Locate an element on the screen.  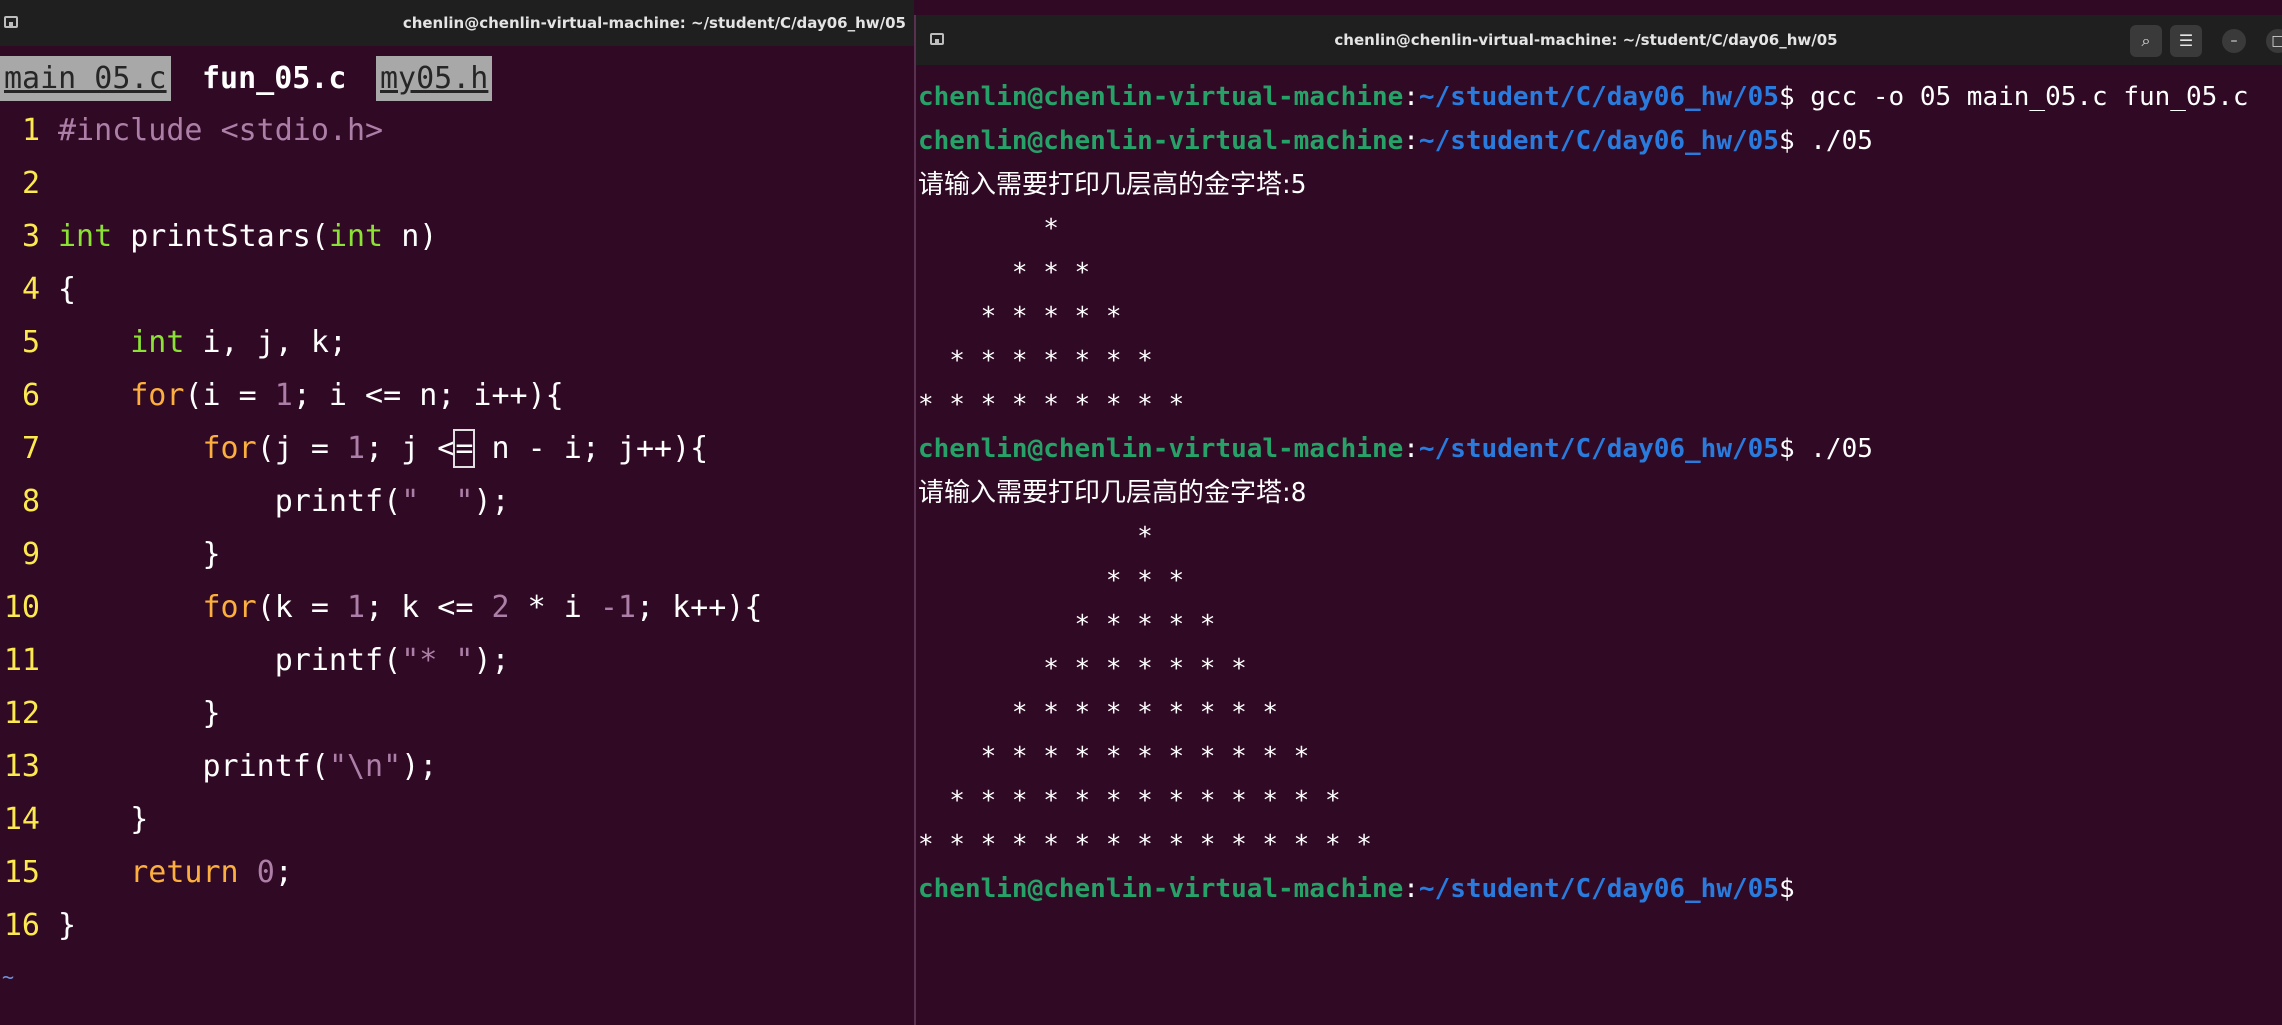
string-literal: " " is located at coordinates (437, 501).